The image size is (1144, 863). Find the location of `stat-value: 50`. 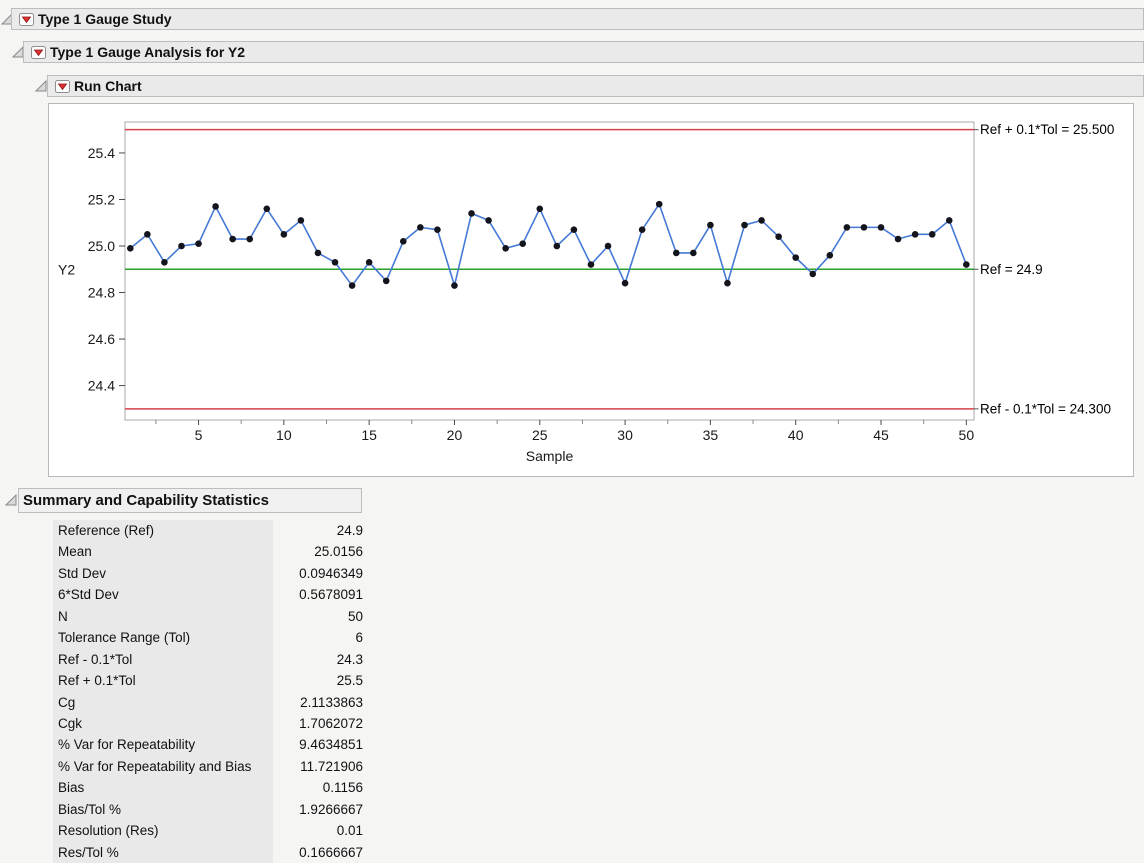

stat-value: 50 is located at coordinates (355, 616).